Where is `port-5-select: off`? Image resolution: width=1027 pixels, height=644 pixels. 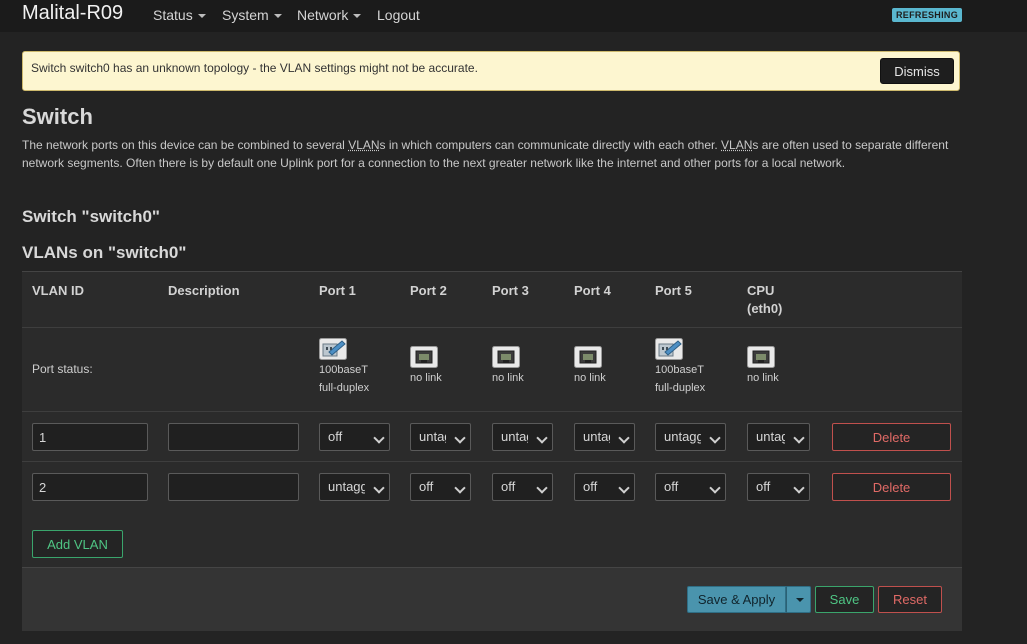
port-5-select: off is located at coordinates (690, 487).